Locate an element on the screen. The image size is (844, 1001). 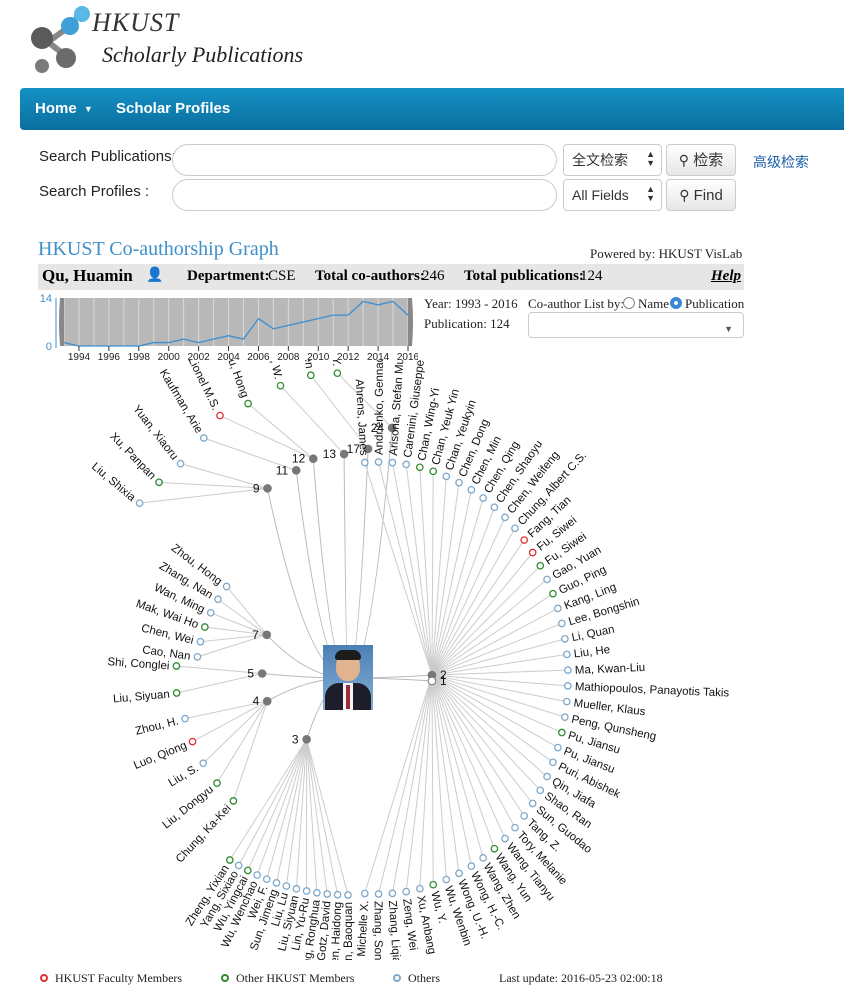
coauthor-label: Zhou, H. is located at coordinates (157, 726).